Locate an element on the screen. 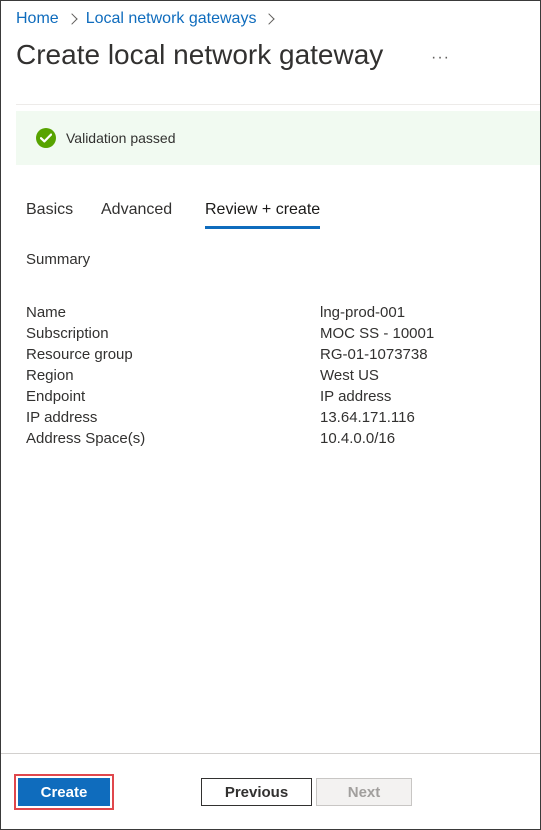  breadcrumb: Home Local network gateways is located at coordinates (149, 19).